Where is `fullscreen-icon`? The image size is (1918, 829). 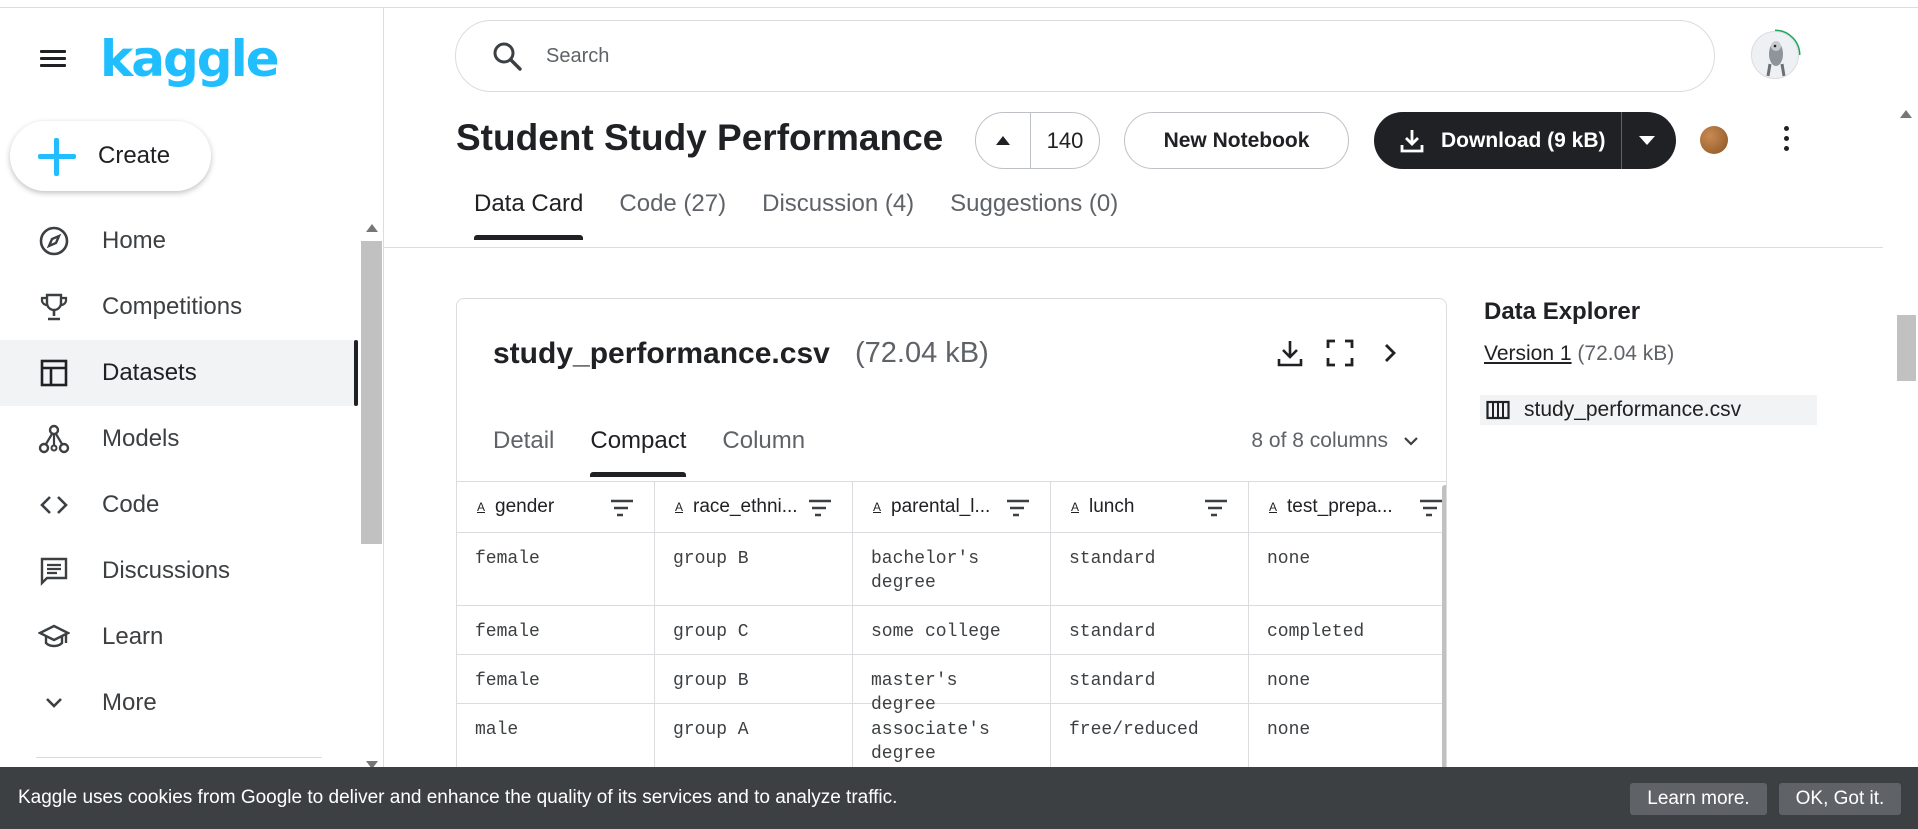 fullscreen-icon is located at coordinates (1340, 353).